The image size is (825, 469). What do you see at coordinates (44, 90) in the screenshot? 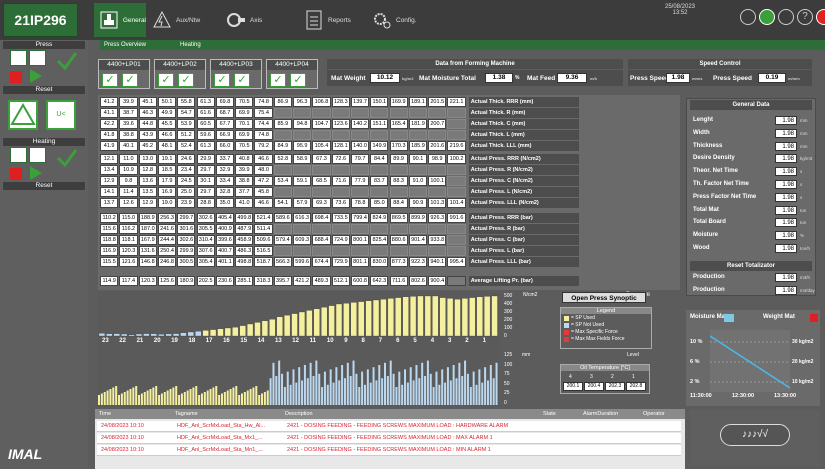
I see `reset-button: Reset` at bounding box center [44, 90].